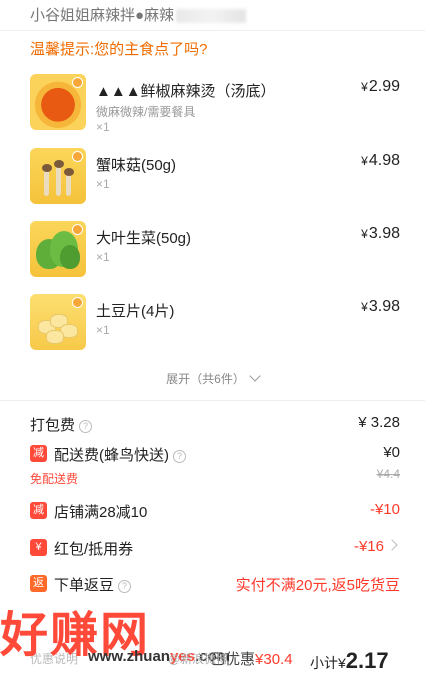  What do you see at coordinates (146, 112) in the screenshot?
I see `item-desc: 微麻微辣/需要餐具` at bounding box center [146, 112].